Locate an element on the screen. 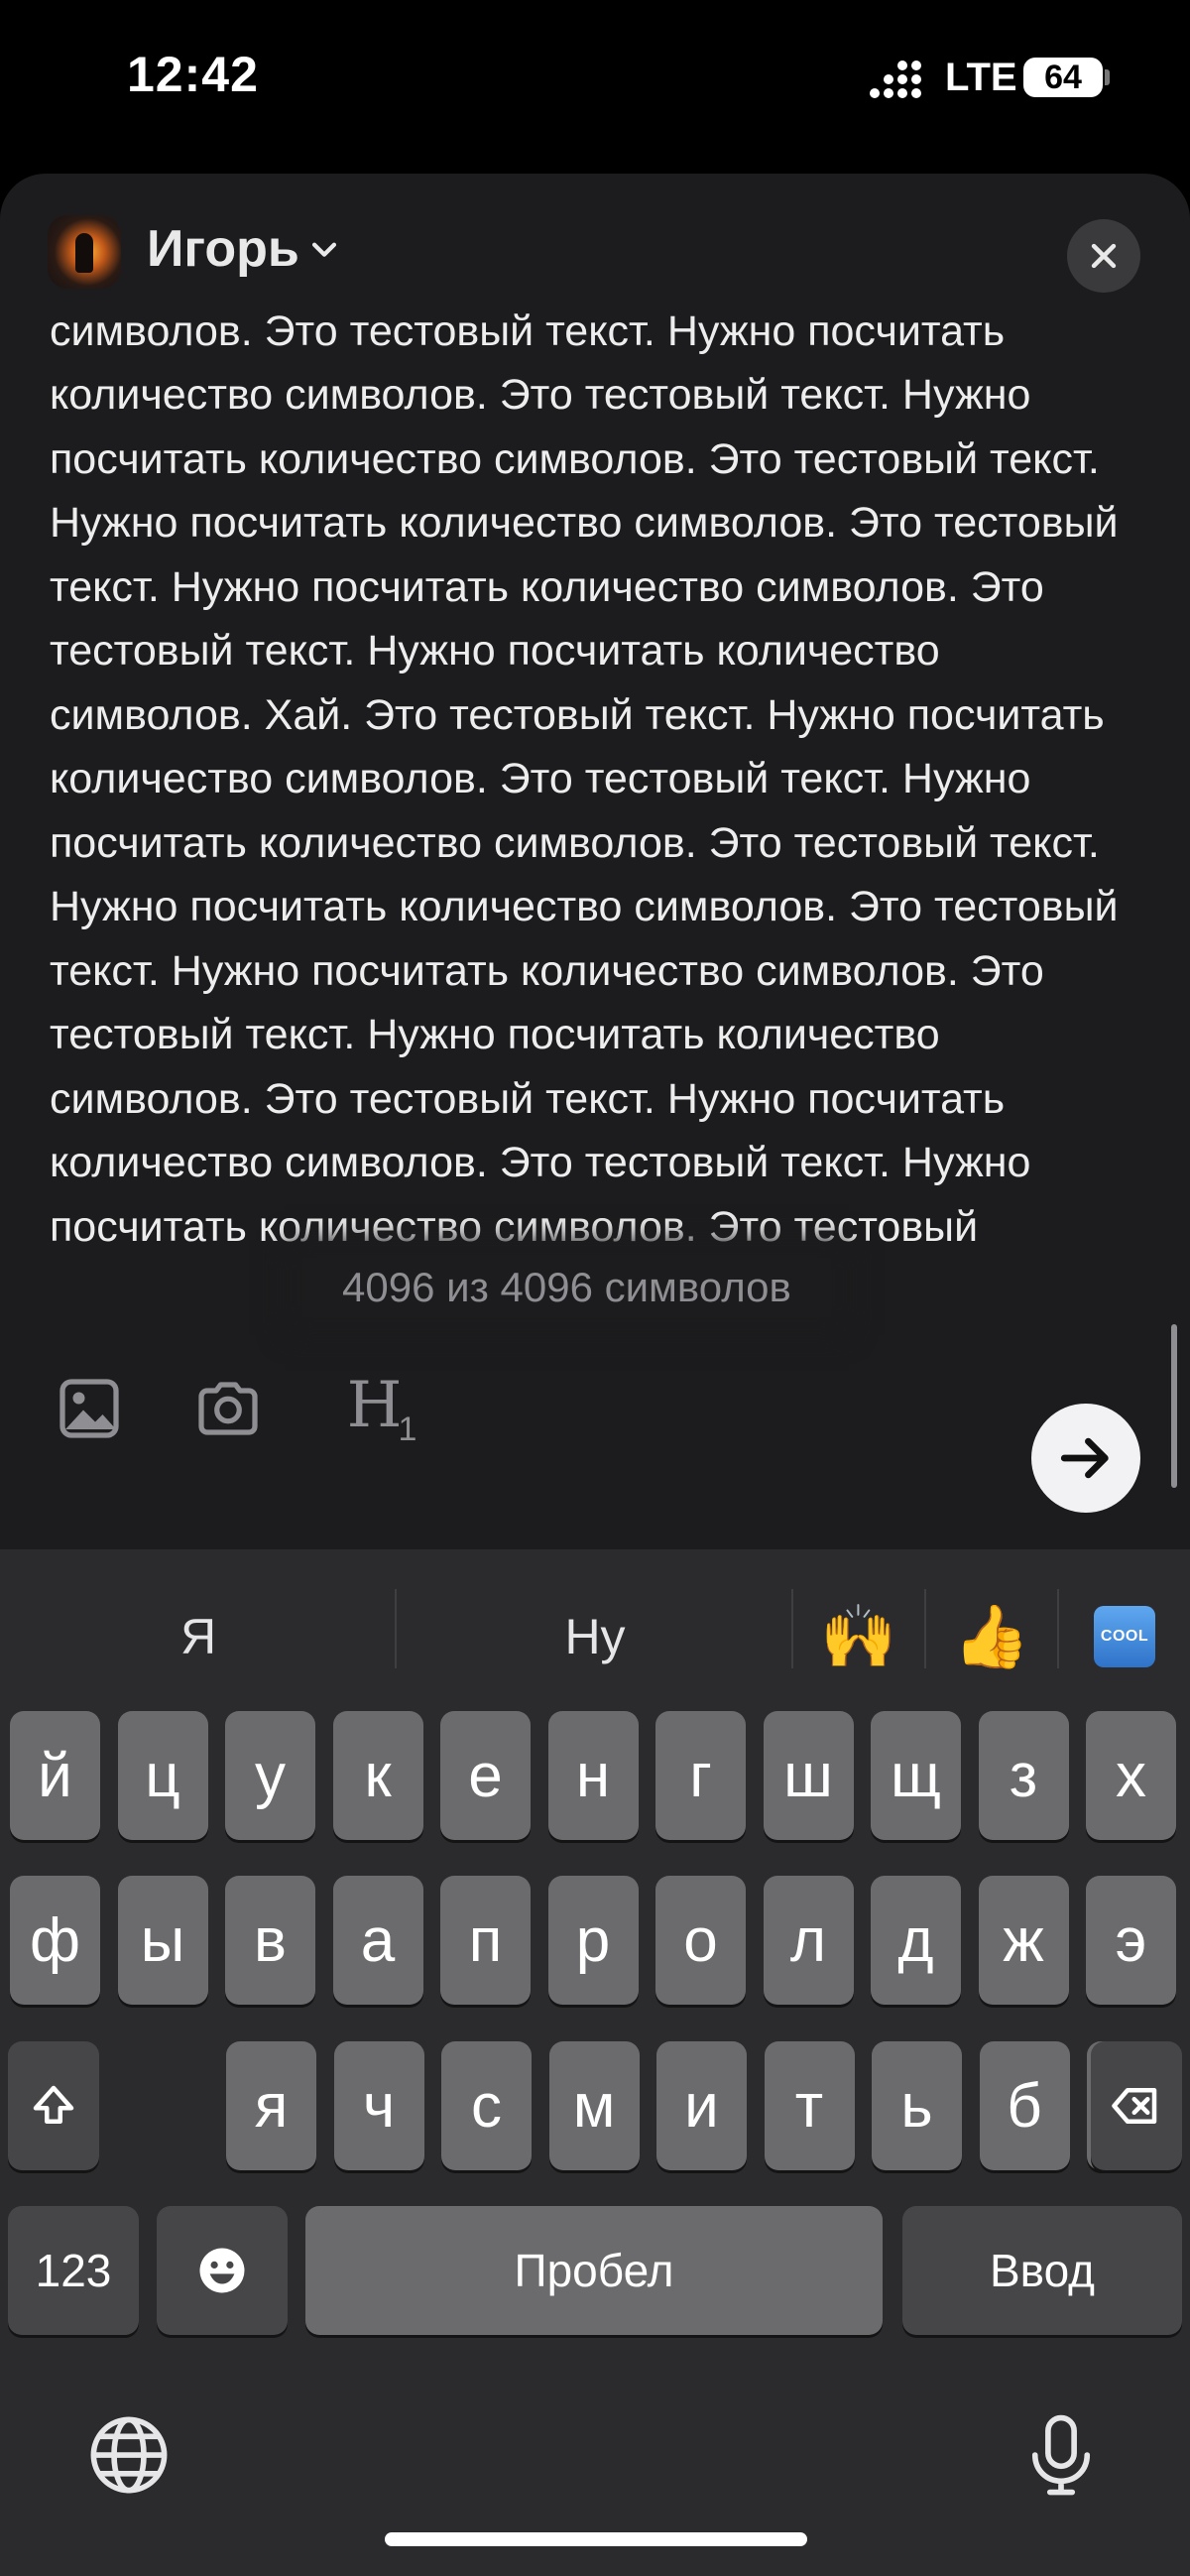 The width and height of the screenshot is (1190, 2576). key-т: т is located at coordinates (809, 2105).